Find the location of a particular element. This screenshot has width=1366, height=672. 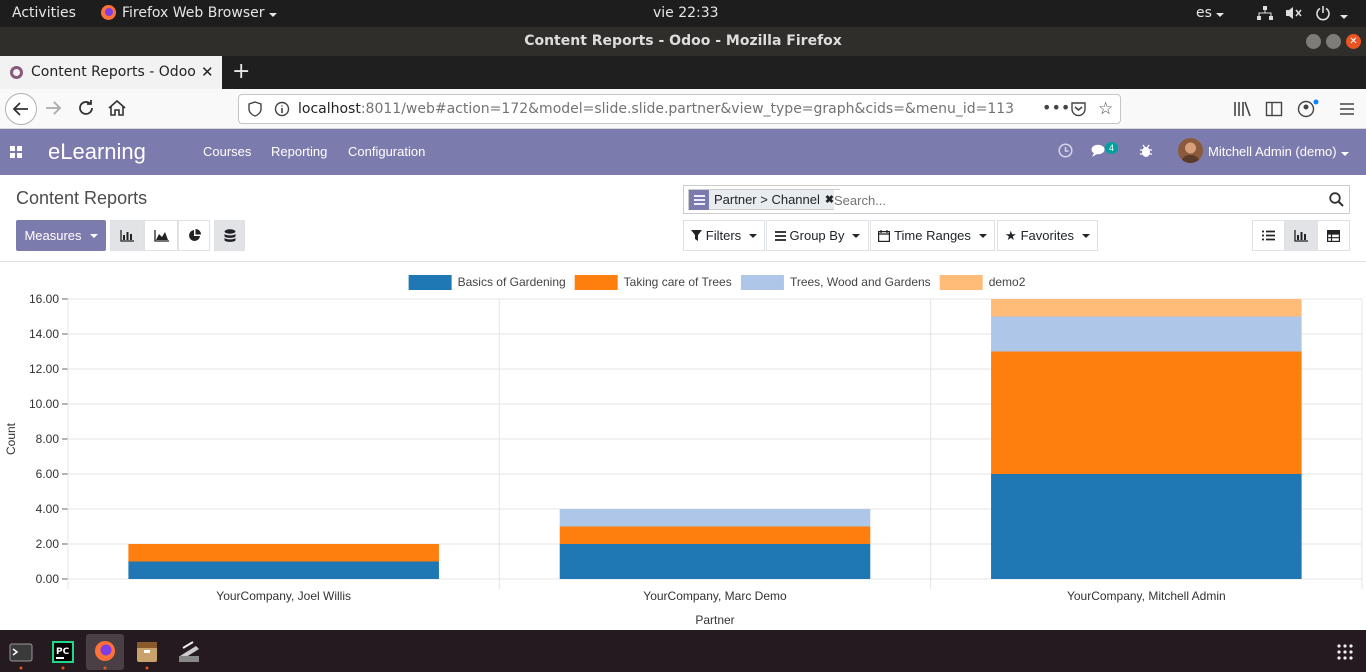

library-icon is located at coordinates (1242, 109).